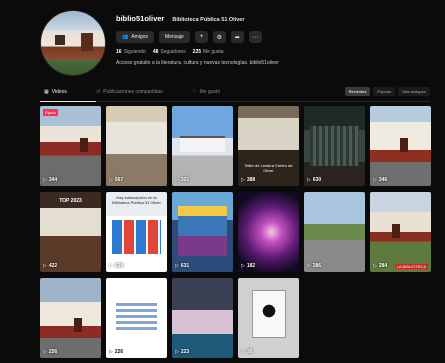 The width and height of the screenshot is (445, 363). Describe the element at coordinates (185, 352) in the screenshot. I see `view-count-value: 223` at that location.